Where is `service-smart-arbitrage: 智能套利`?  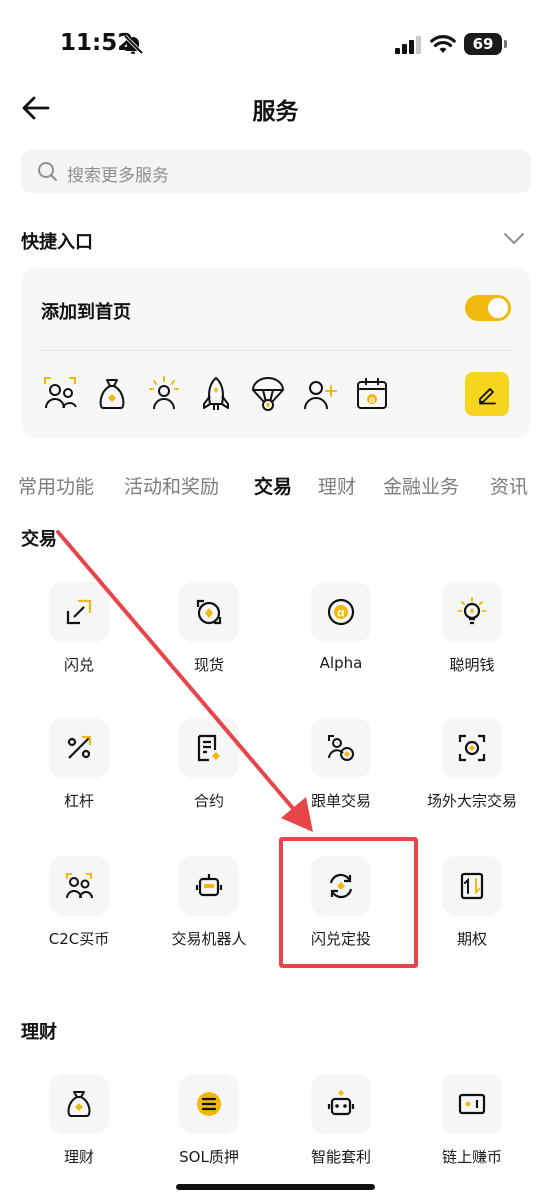 service-smart-arbitrage: 智能套利 is located at coordinates (341, 1129).